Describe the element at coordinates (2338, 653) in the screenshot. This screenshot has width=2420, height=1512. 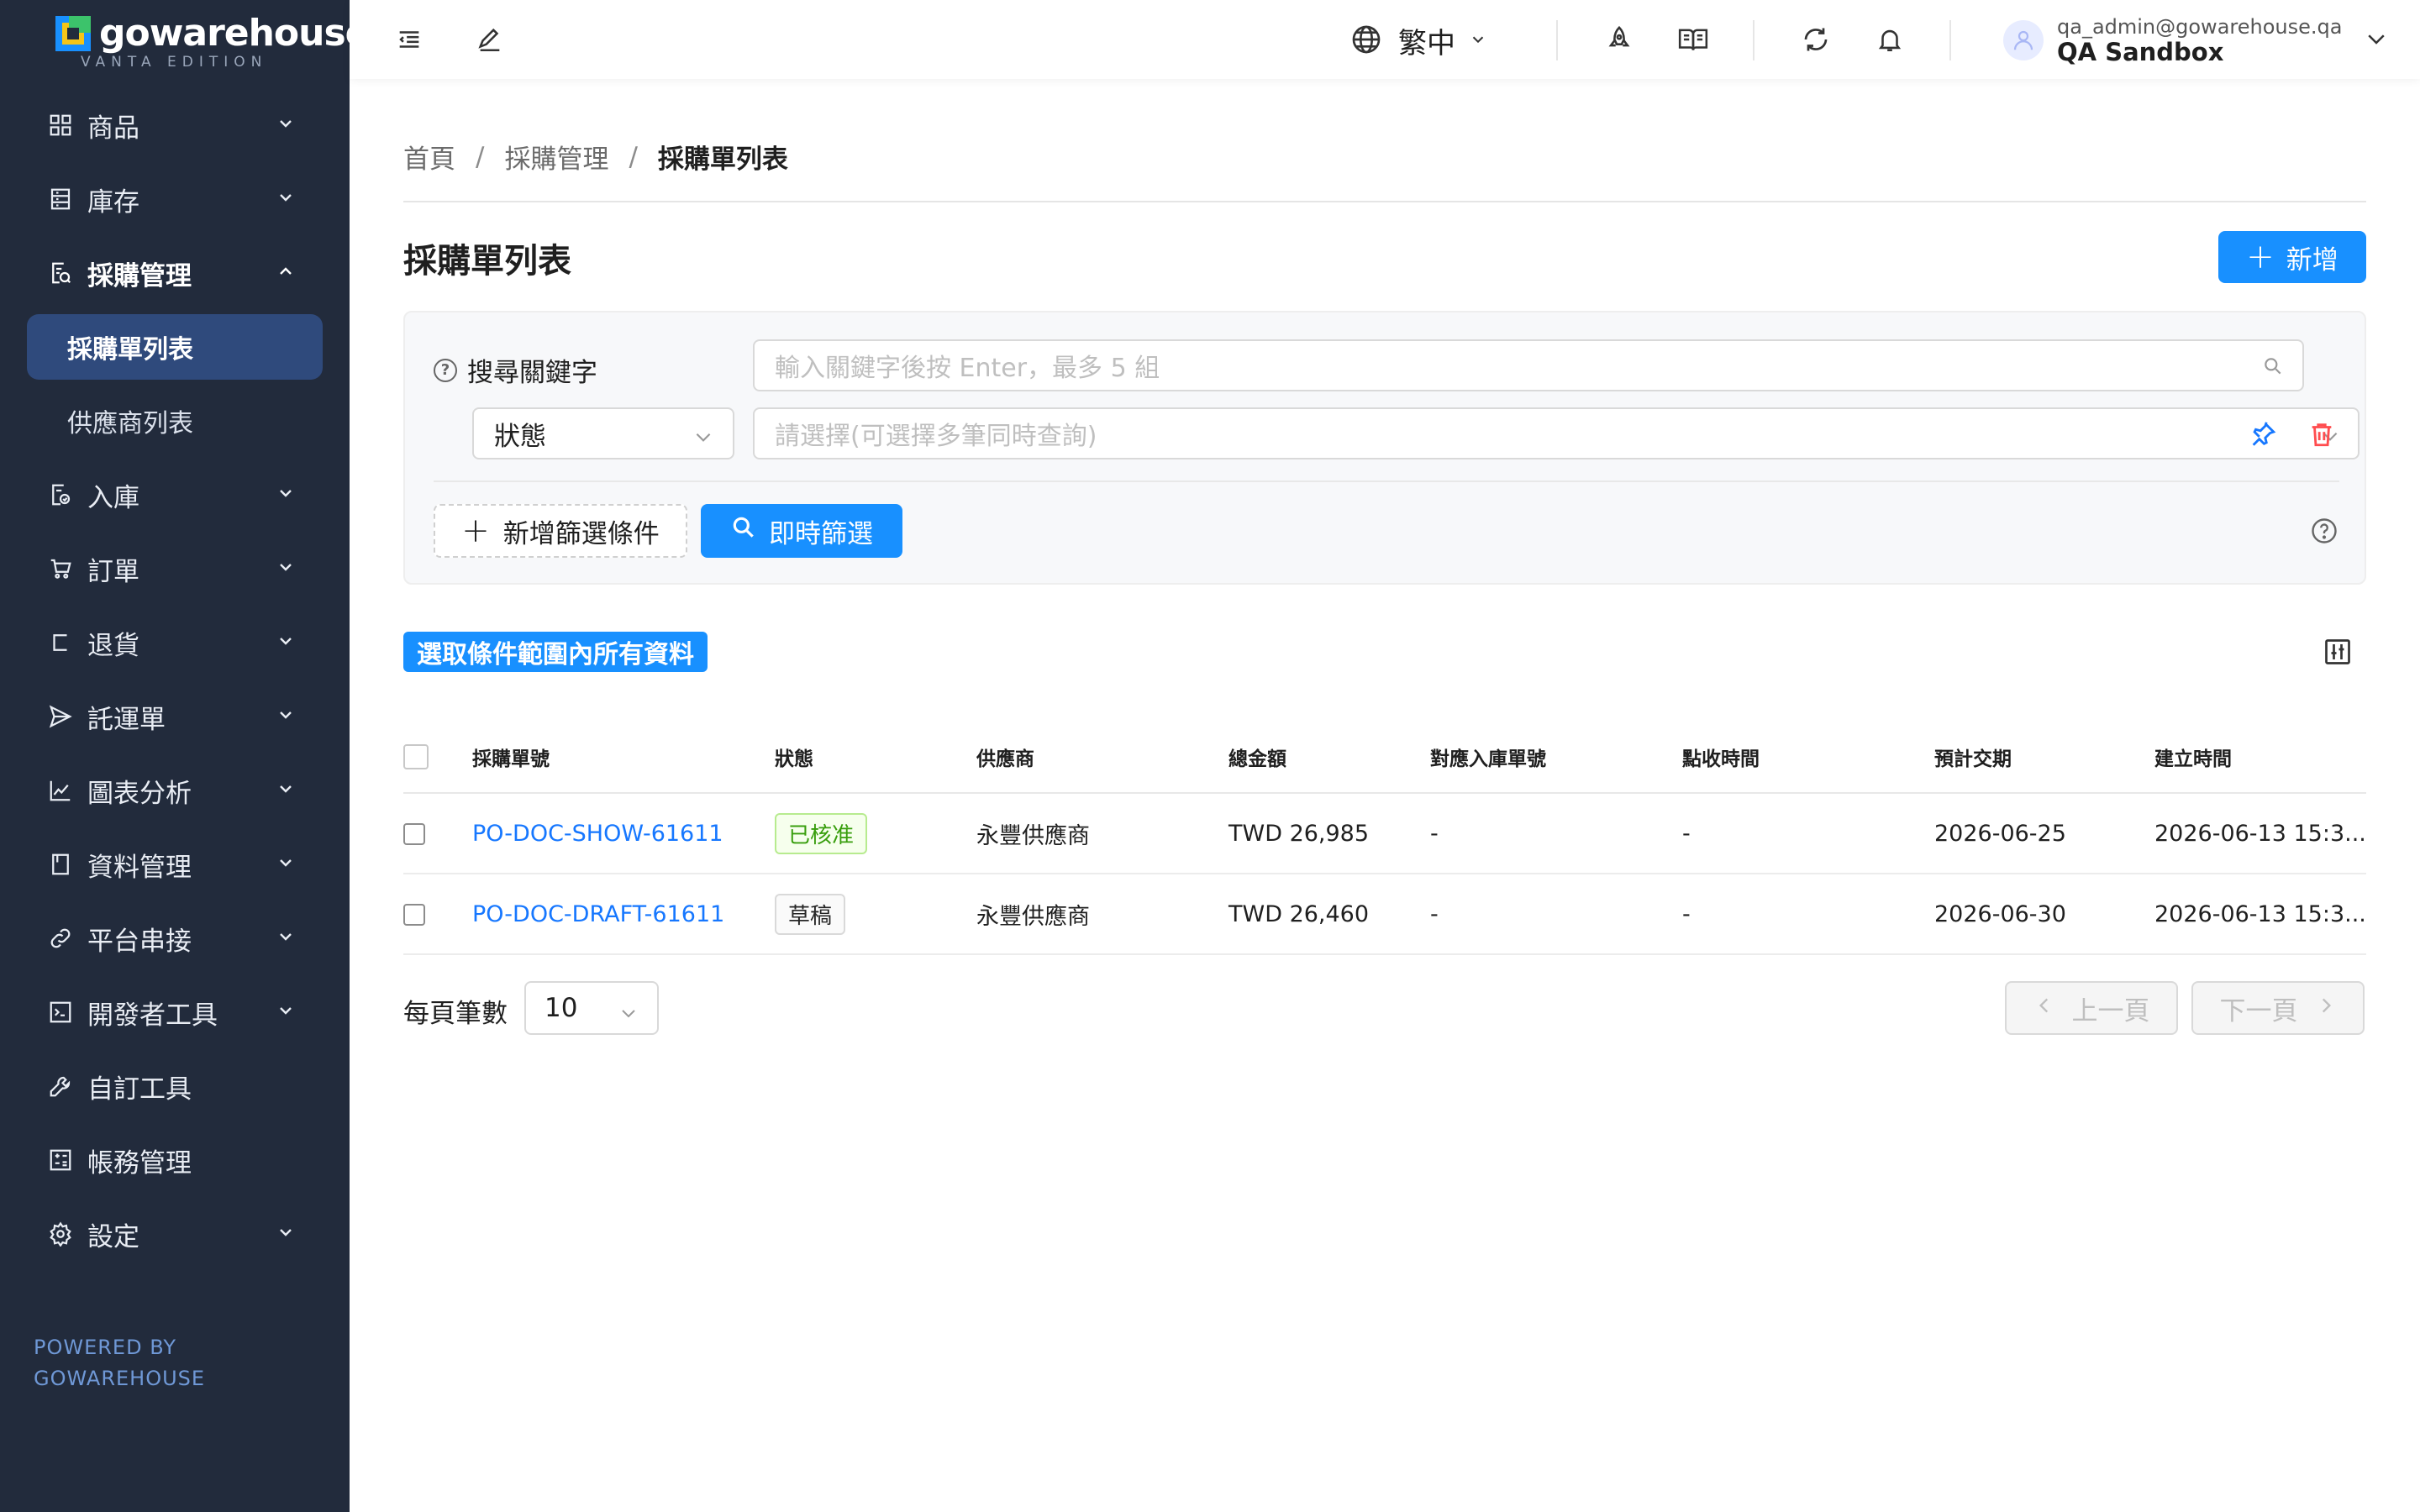
I see `column-settings-icon` at that location.